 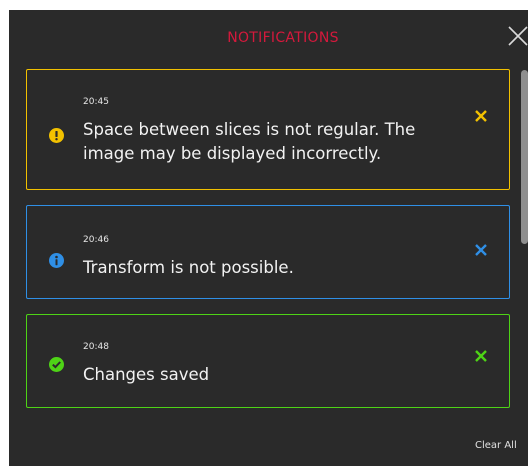 What do you see at coordinates (524, 157) in the screenshot?
I see `scrollbar-thumb` at bounding box center [524, 157].